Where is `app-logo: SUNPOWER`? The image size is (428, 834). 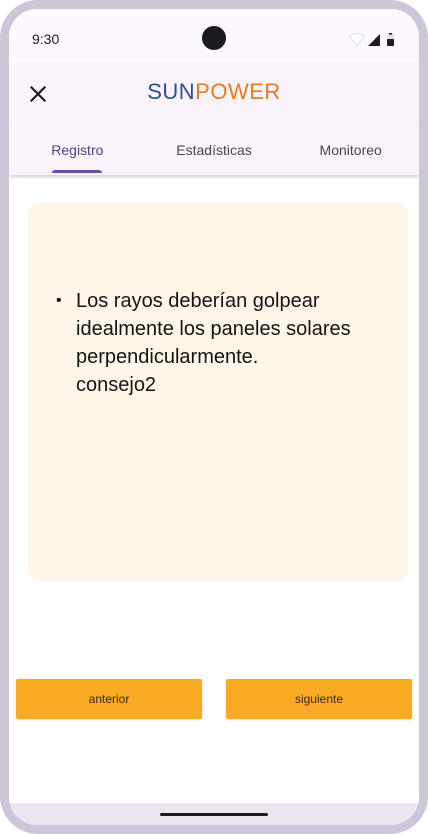 app-logo: SUNPOWER is located at coordinates (214, 92).